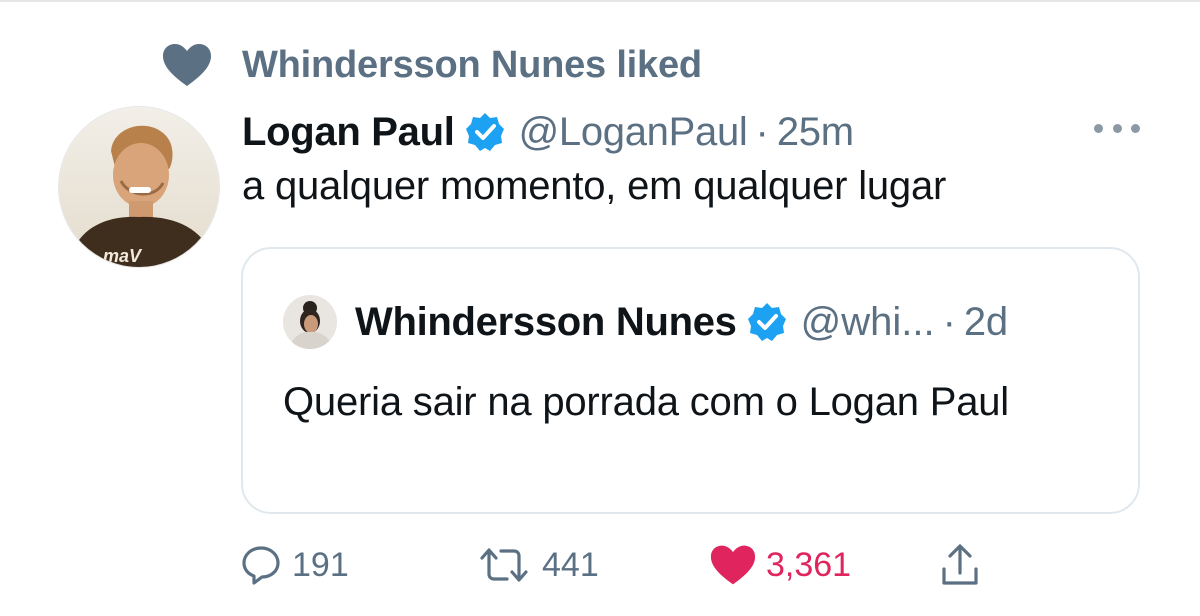  Describe the element at coordinates (261, 565) in the screenshot. I see `reply-icon` at that location.